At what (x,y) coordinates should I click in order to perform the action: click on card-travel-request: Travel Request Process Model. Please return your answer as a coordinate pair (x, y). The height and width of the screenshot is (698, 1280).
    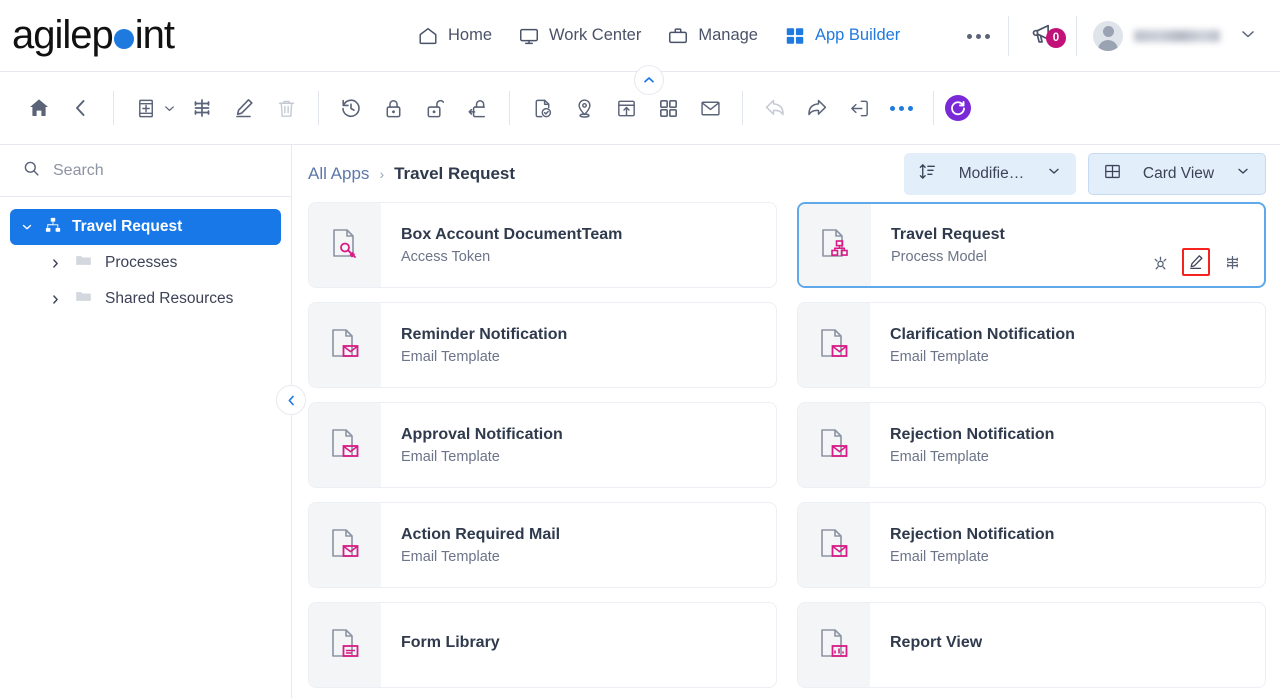
    Looking at the image, I should click on (1031, 245).